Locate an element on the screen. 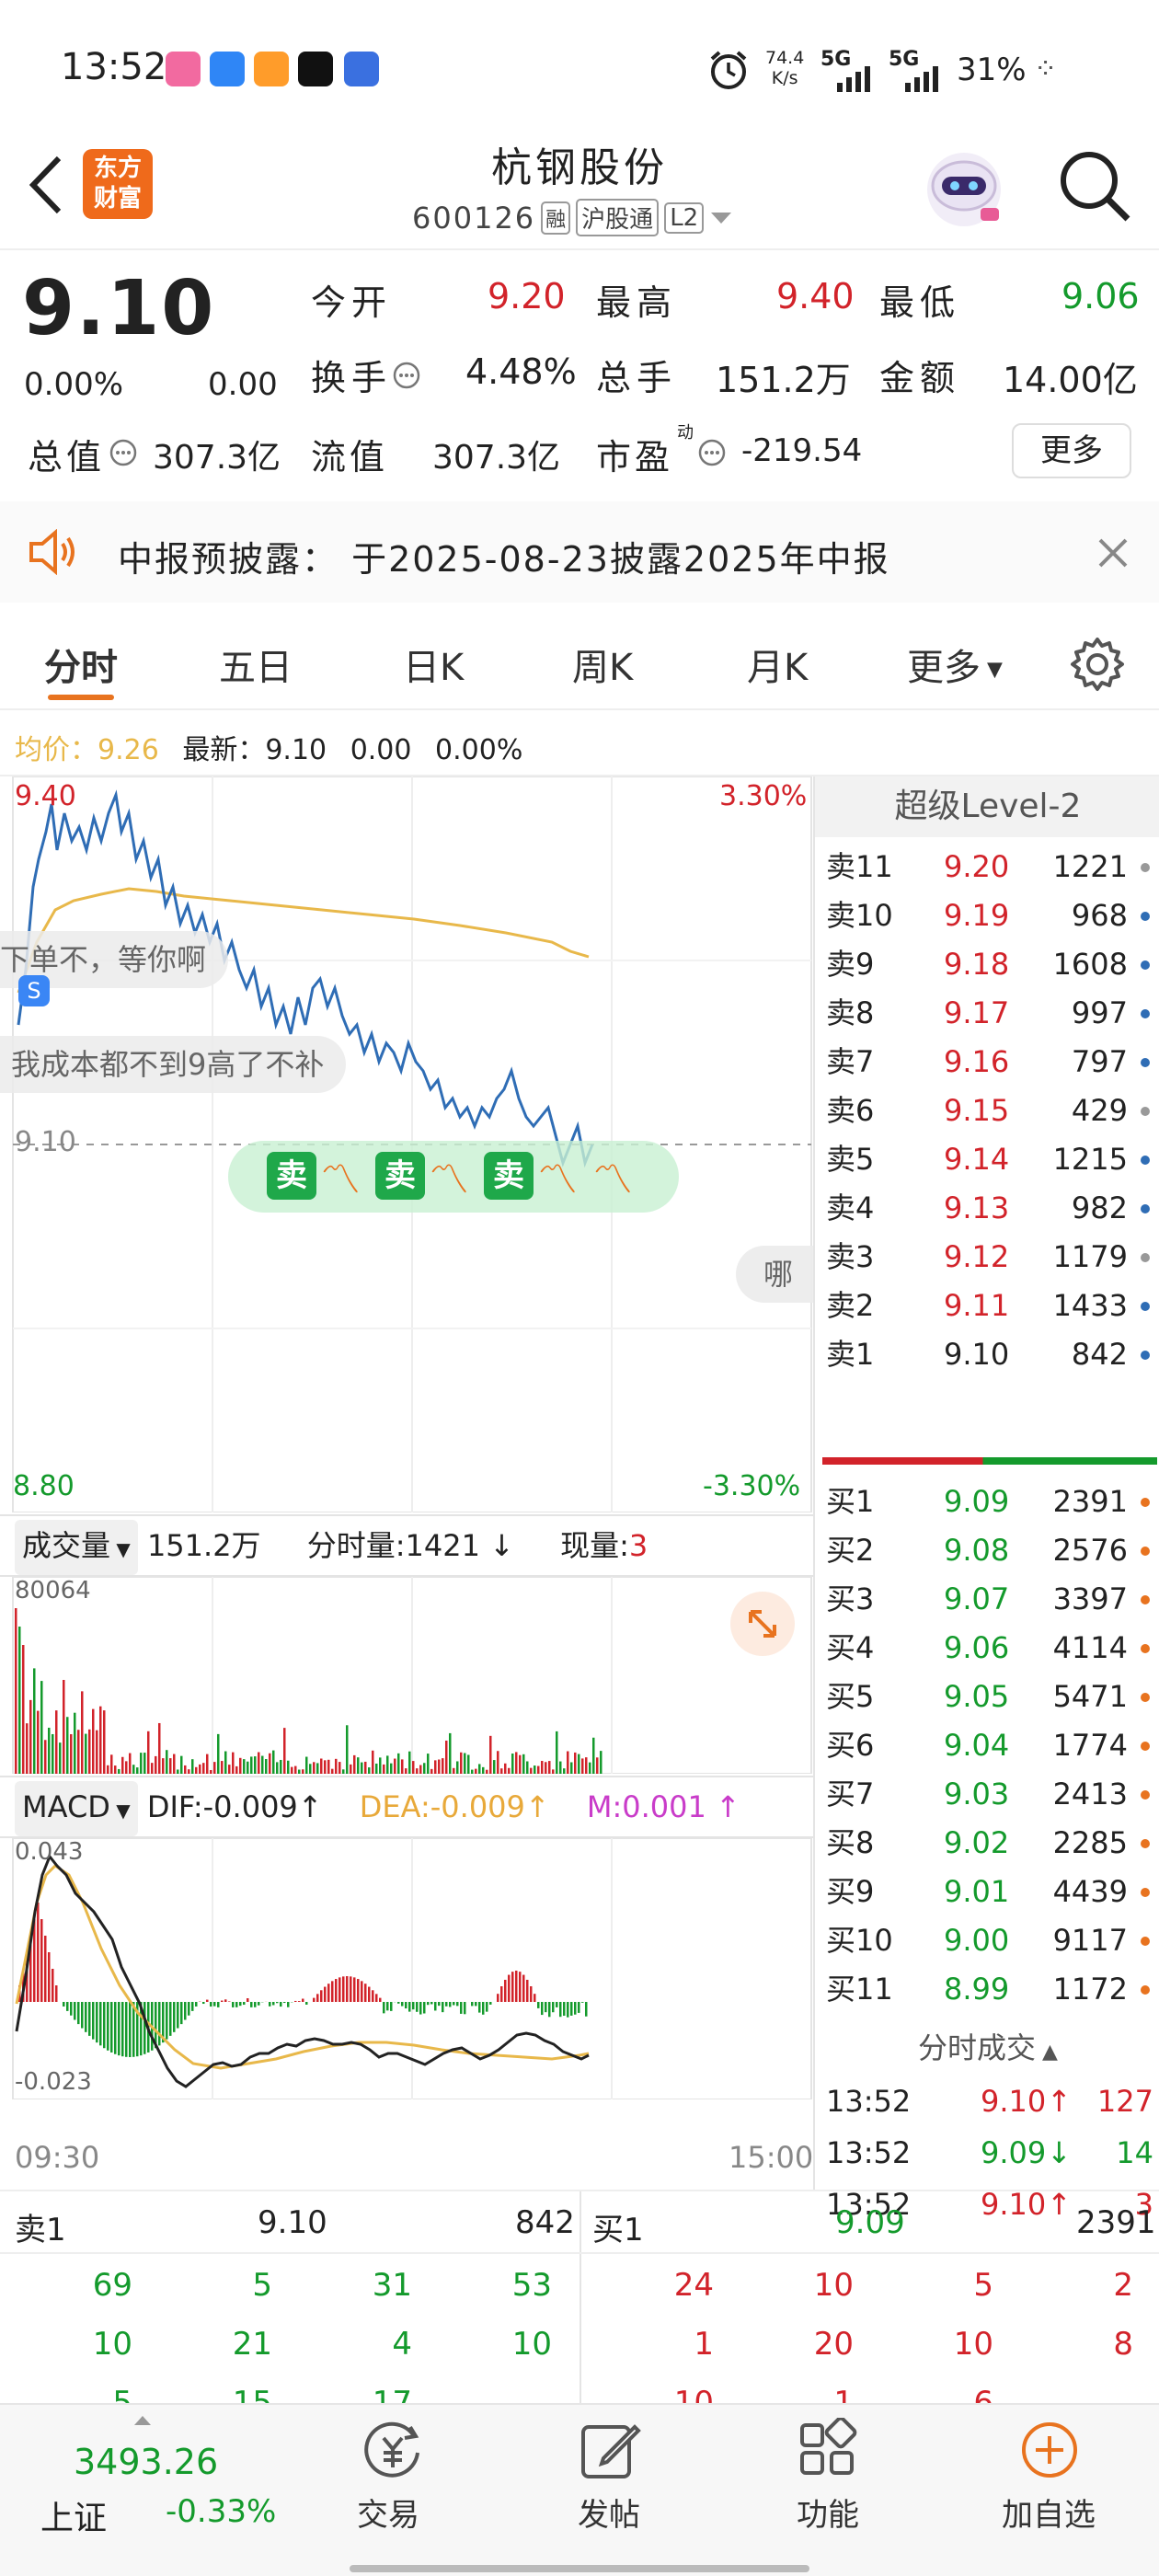 The image size is (1159, 2576). ask-row: 卖6 9.15 429 is located at coordinates (987, 1111).